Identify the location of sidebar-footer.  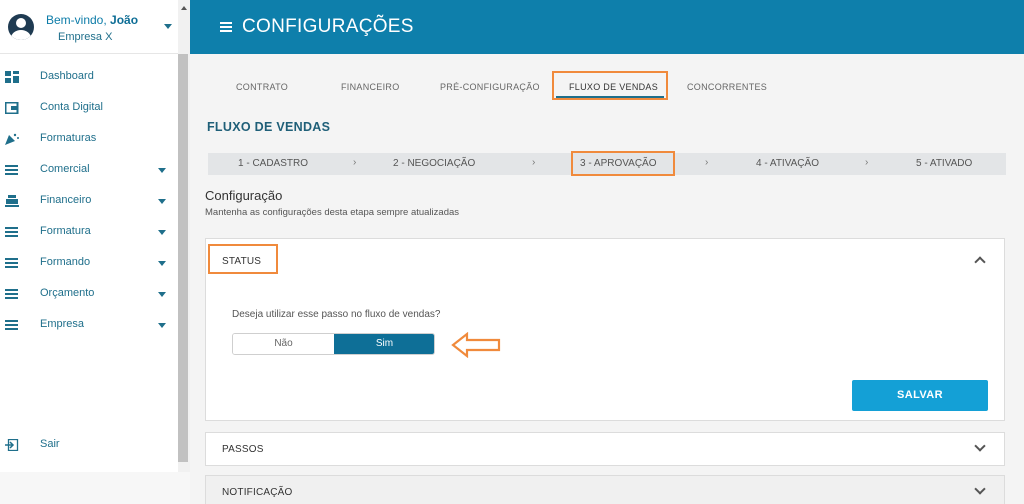
(95, 488).